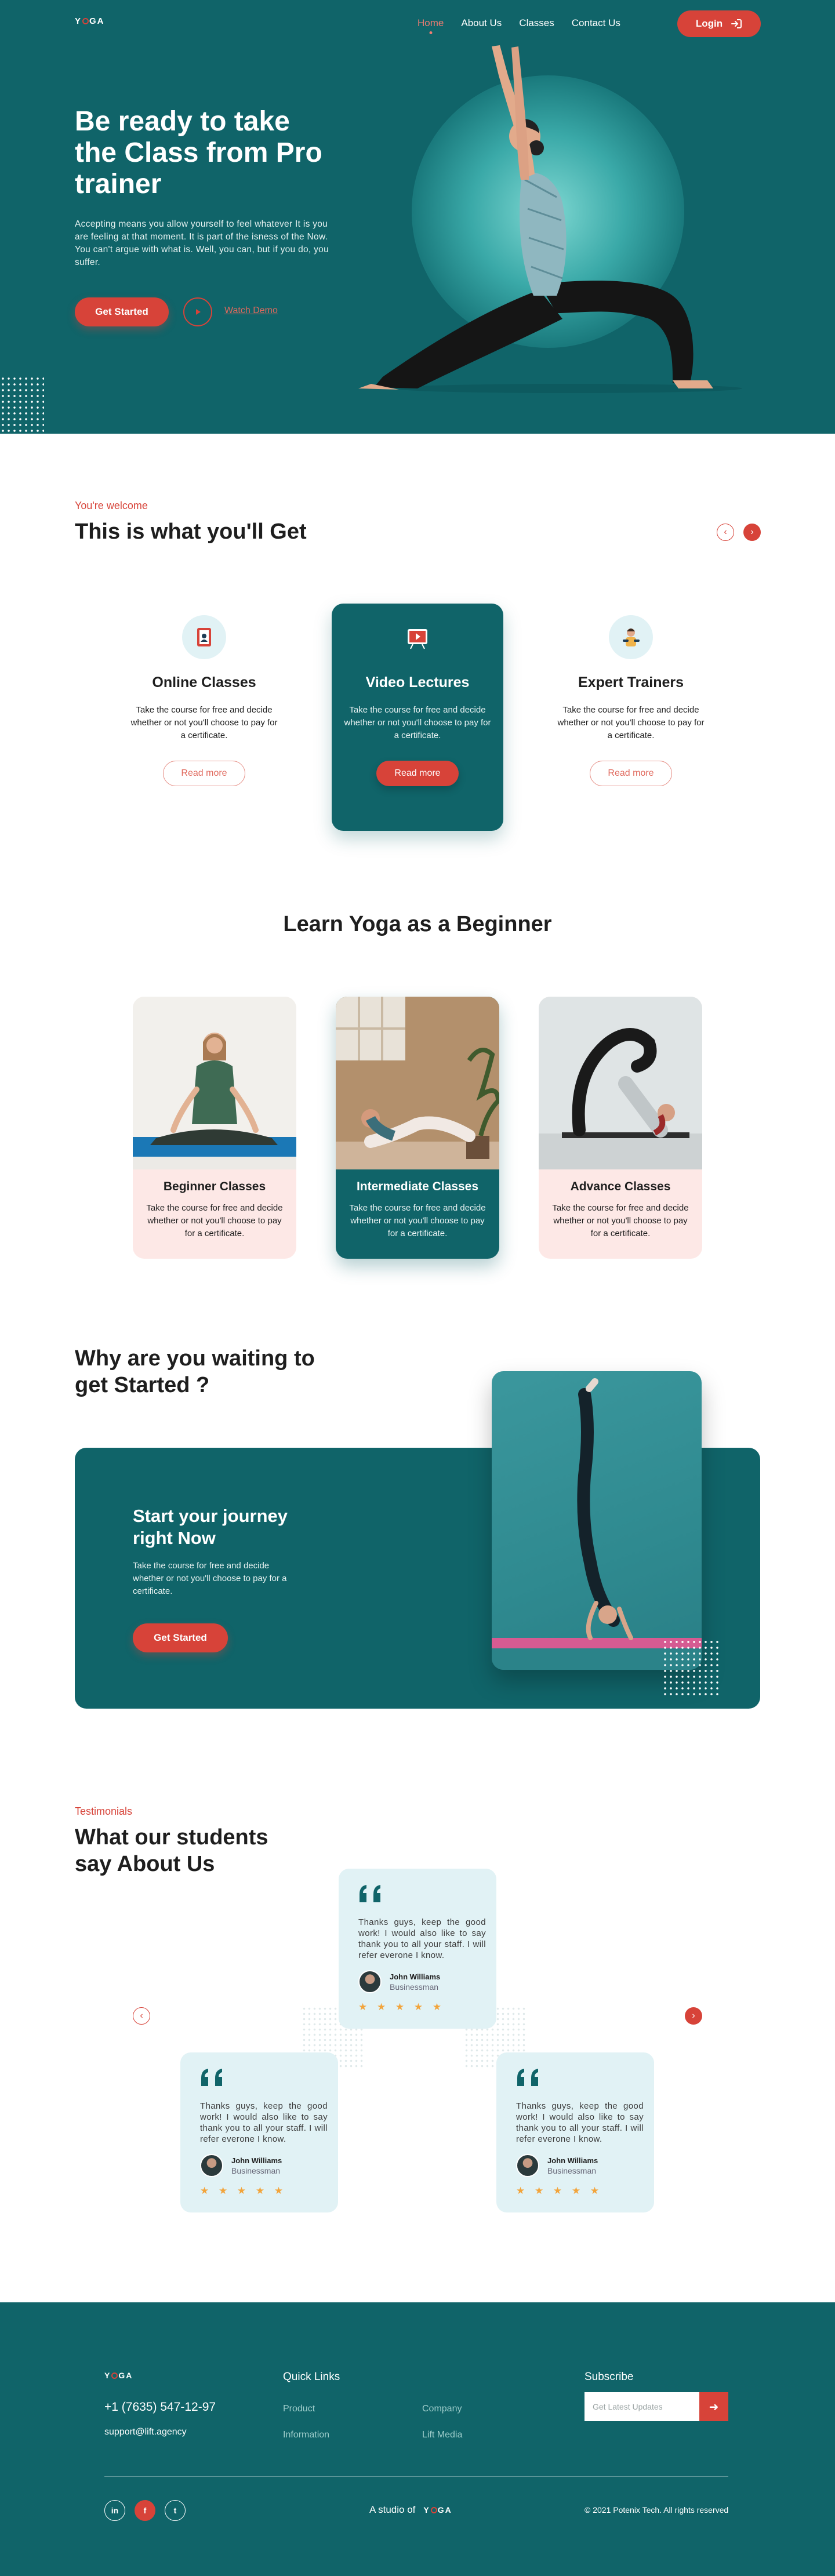 The width and height of the screenshot is (835, 2576). Describe the element at coordinates (195, 1371) in the screenshot. I see `cta-heading: Why are you waiting to get Started ?` at that location.